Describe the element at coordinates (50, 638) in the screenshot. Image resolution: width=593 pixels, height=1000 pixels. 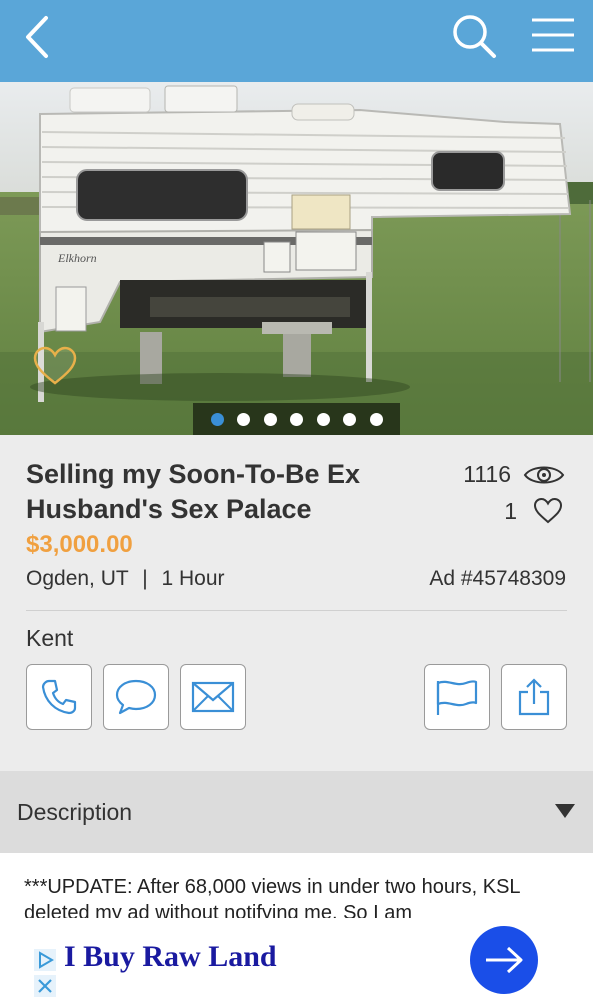
I see `seller-name: Kent` at that location.